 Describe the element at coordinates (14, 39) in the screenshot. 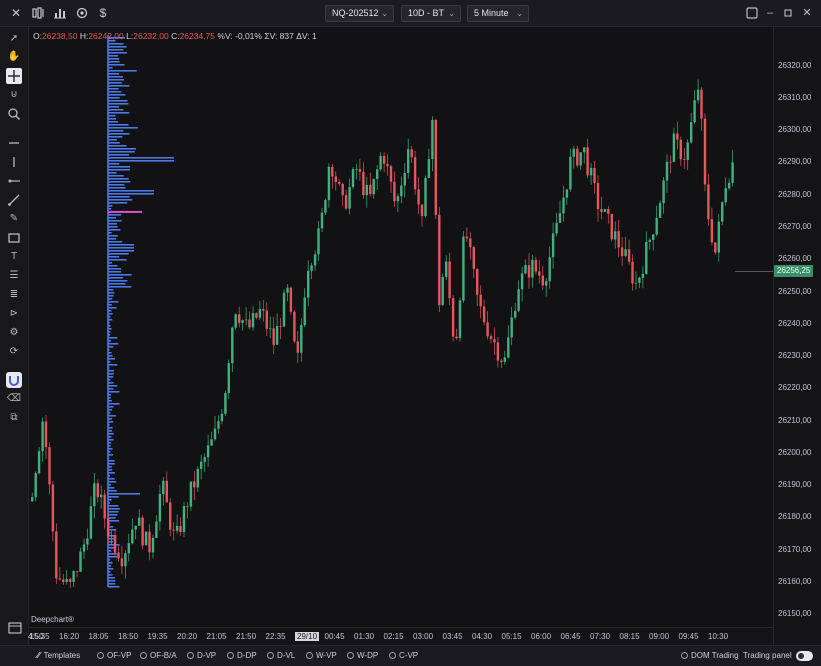

I see `pointer-icon: ➚` at that location.